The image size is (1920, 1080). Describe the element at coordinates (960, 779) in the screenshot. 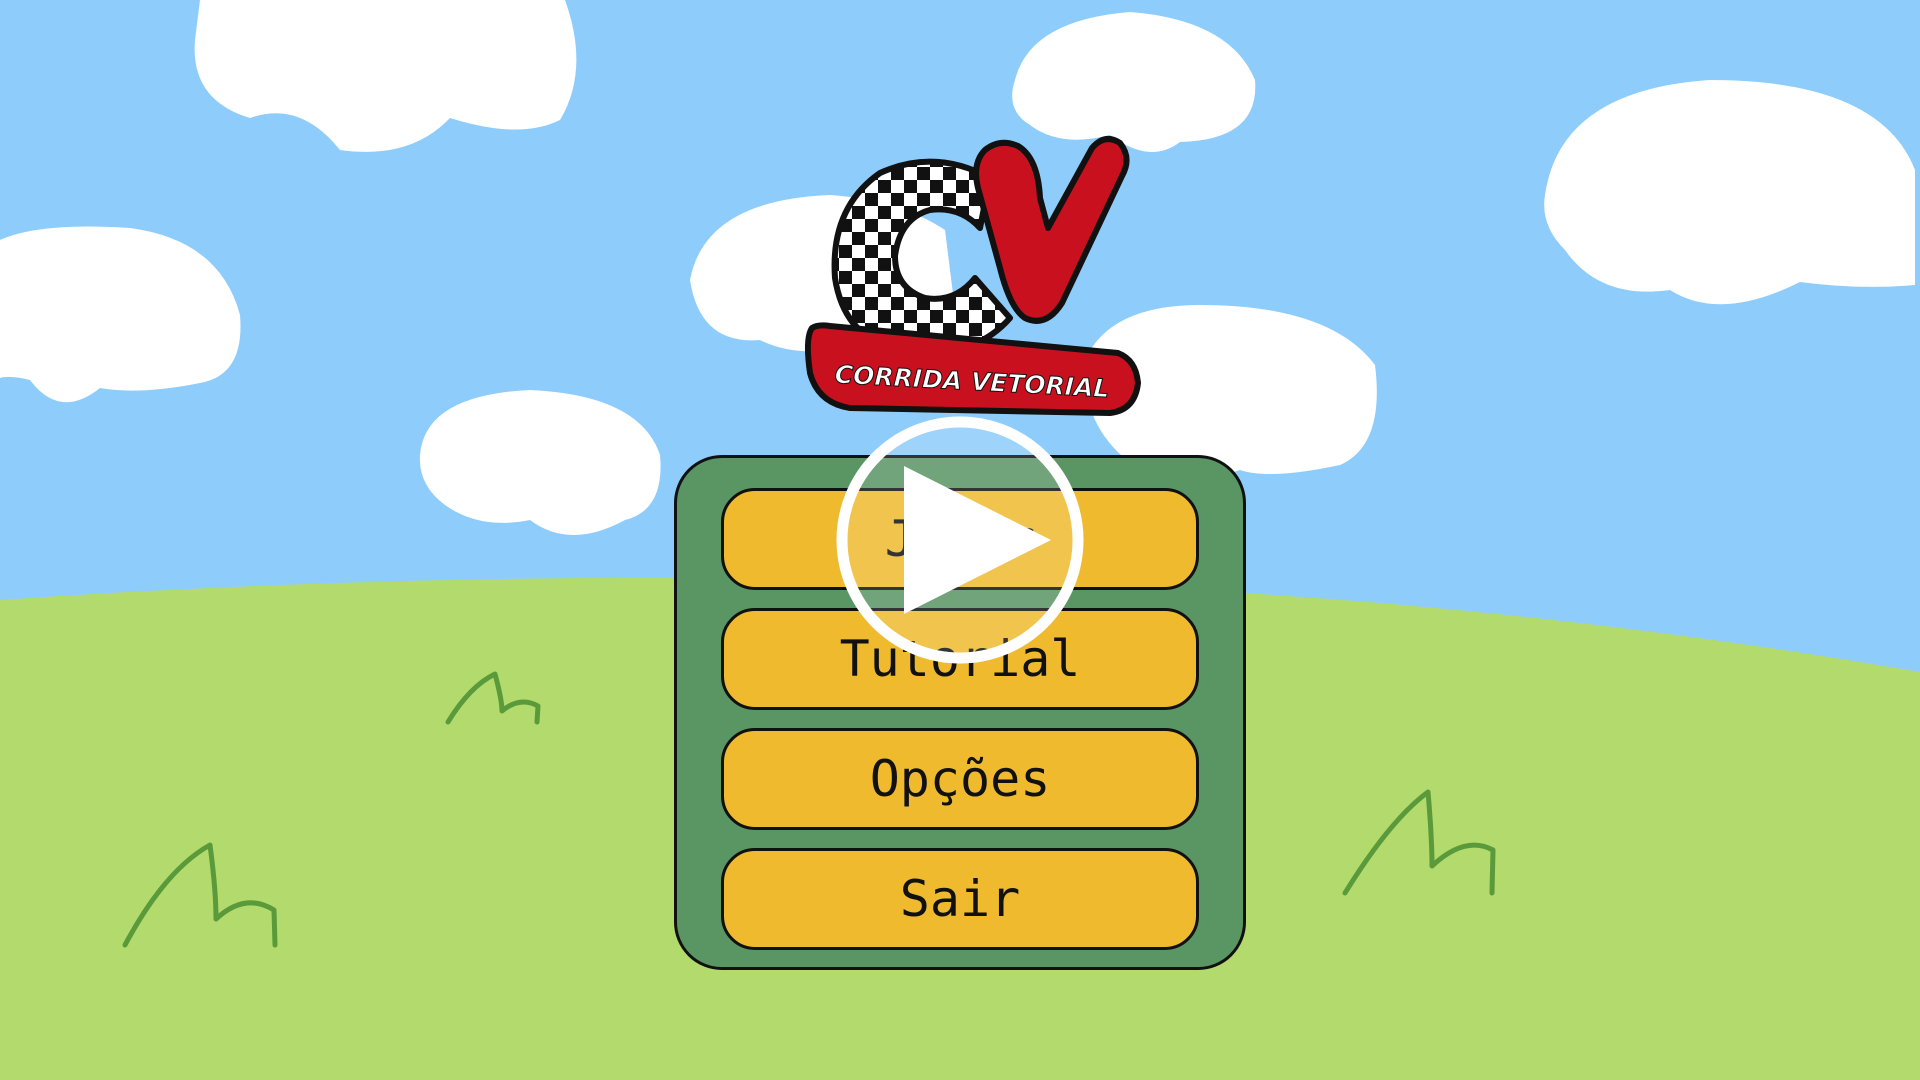

I see `options-button: Opções` at that location.